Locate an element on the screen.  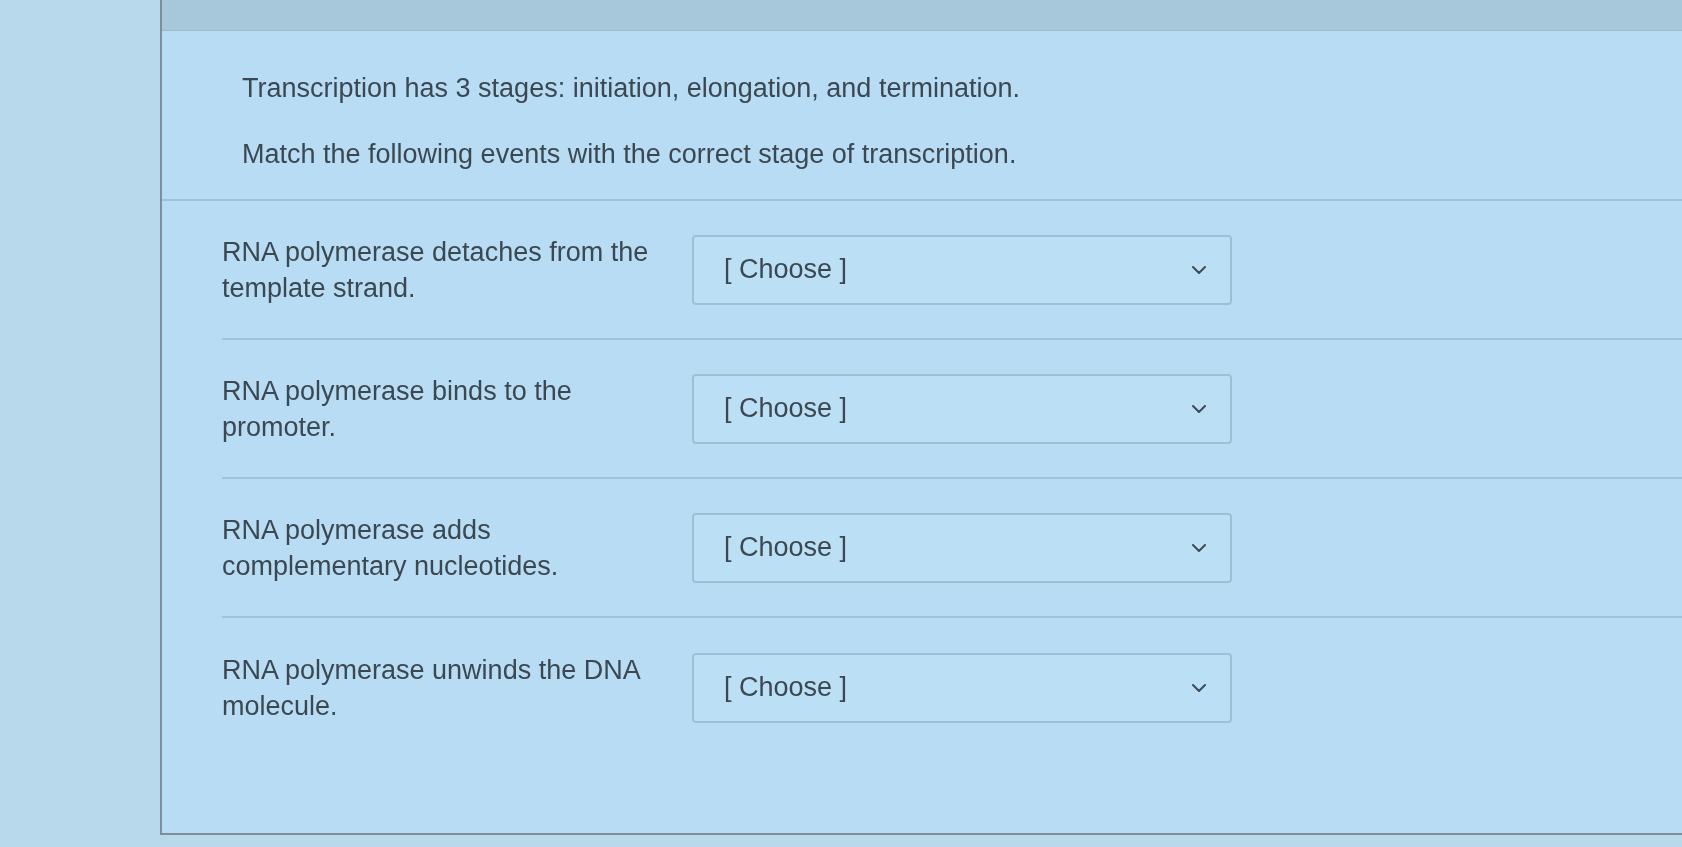
match-prompt: RNA polymerase unwinds the DNA molecule. is located at coordinates (431, 688).